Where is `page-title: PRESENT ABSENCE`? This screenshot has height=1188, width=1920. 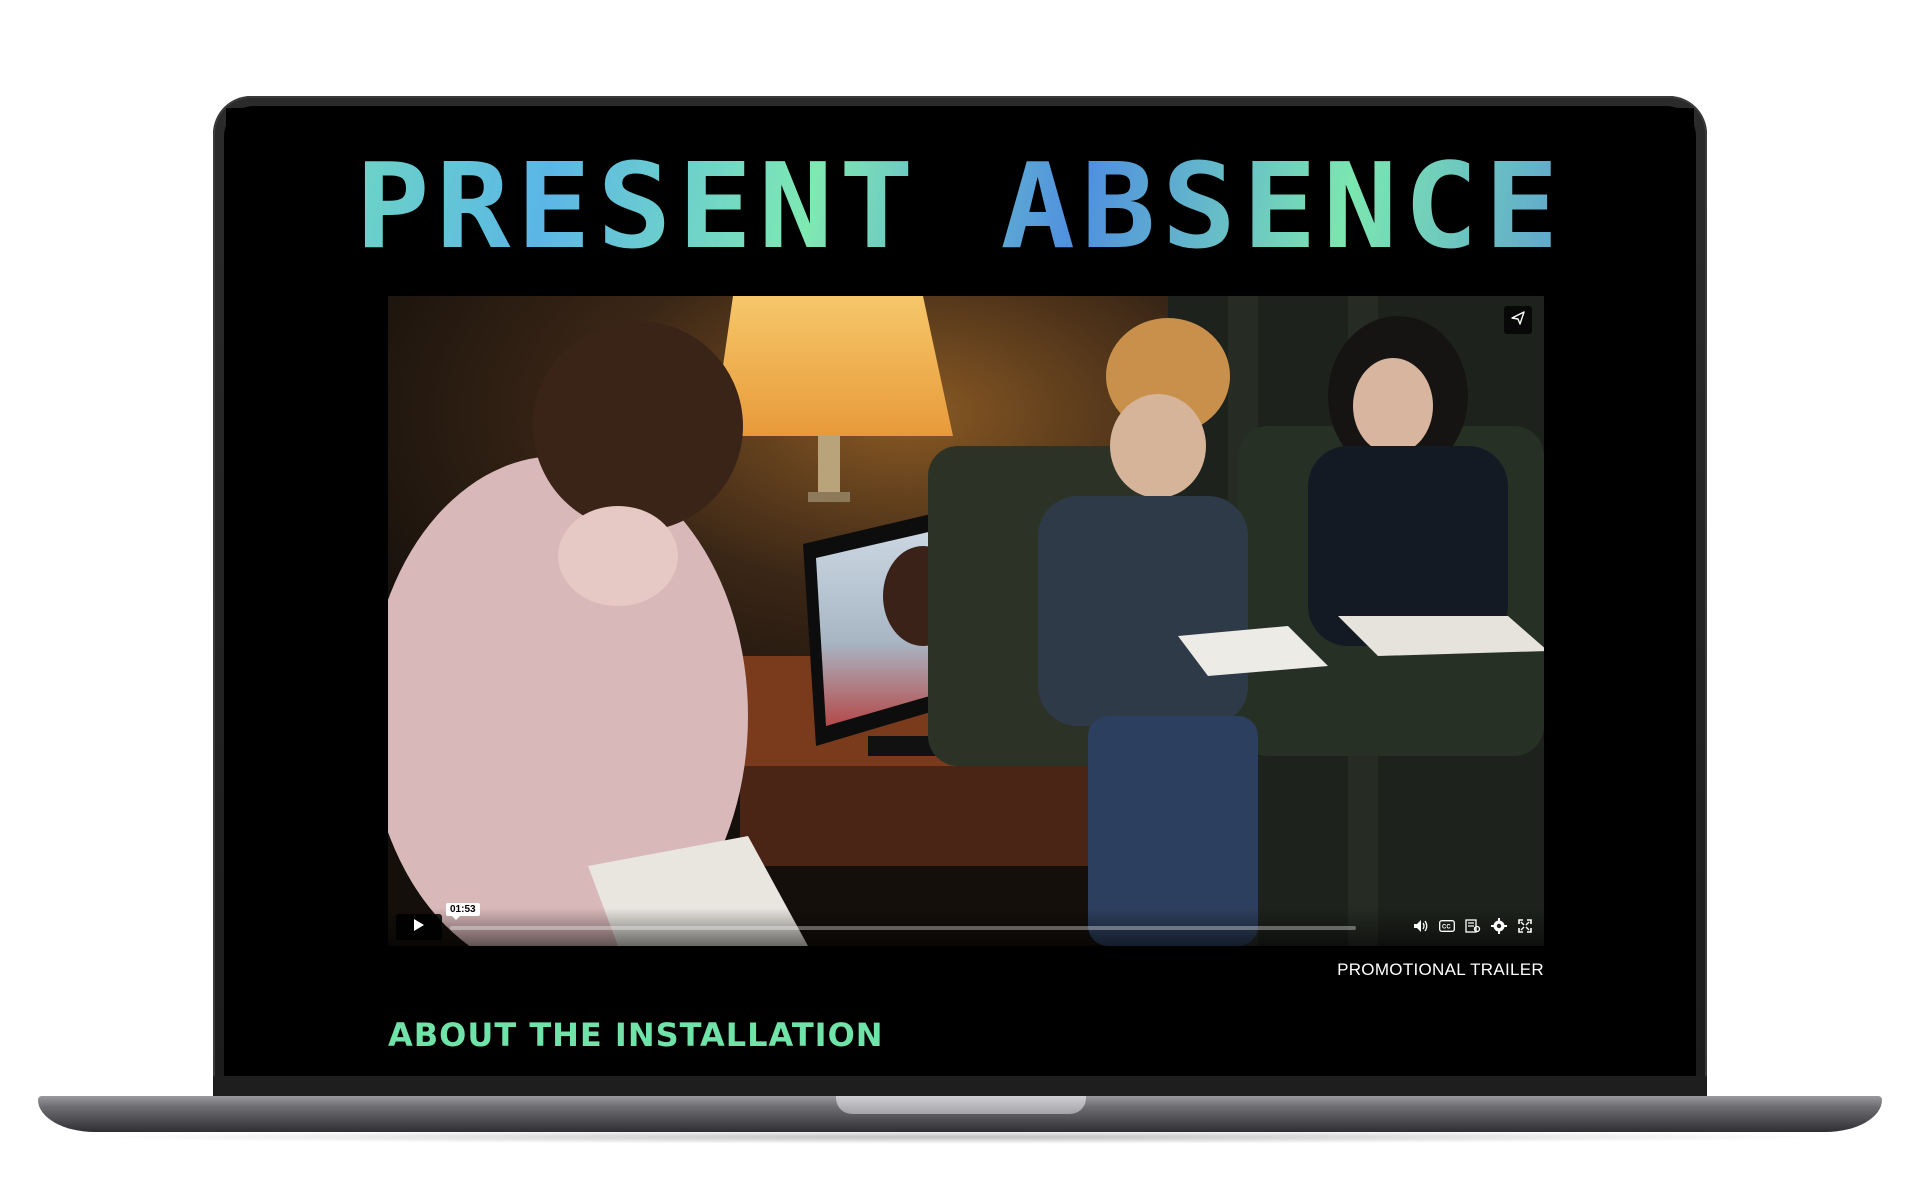 page-title: PRESENT ABSENCE is located at coordinates (960, 207).